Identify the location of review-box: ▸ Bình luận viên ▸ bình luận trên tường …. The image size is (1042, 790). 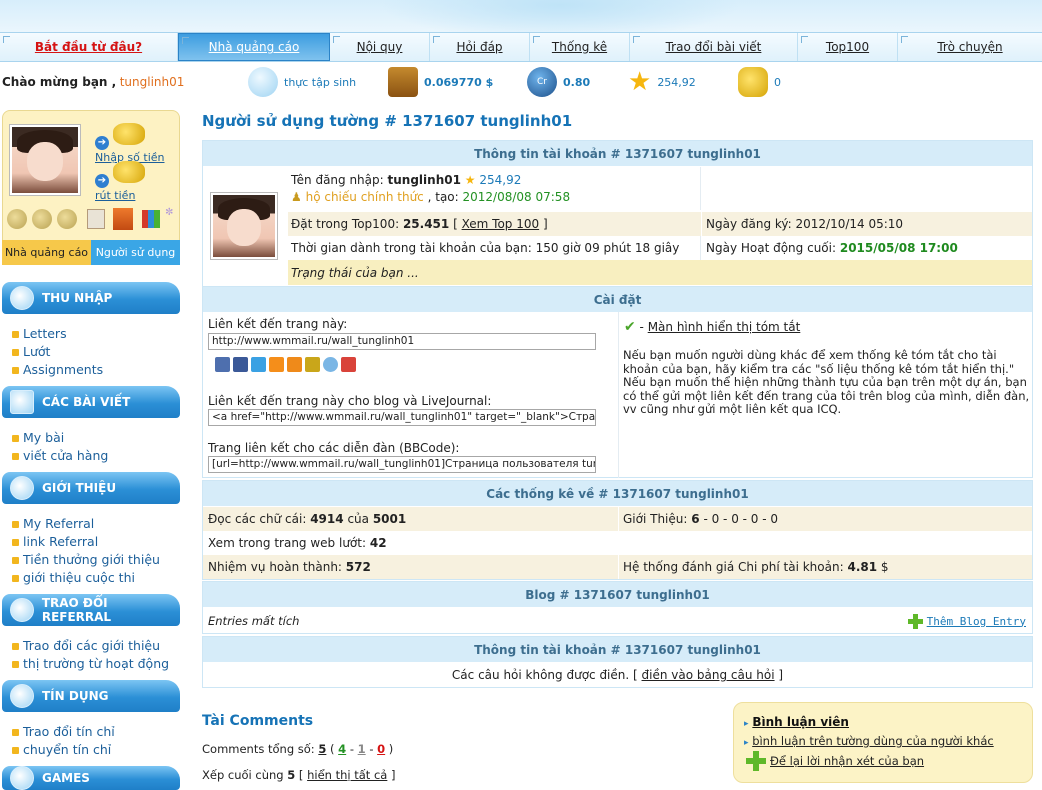
(883, 742).